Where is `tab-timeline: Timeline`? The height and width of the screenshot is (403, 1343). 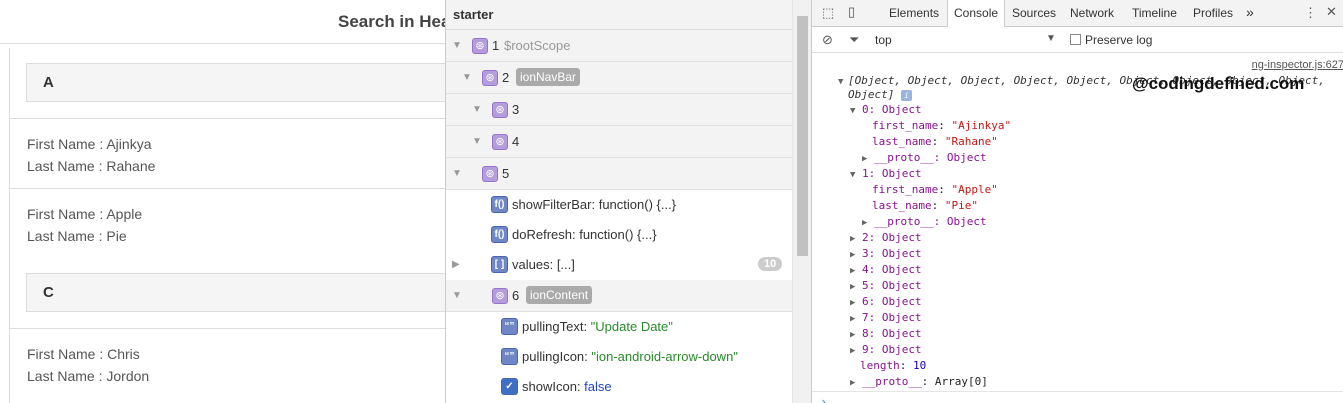
tab-timeline: Timeline is located at coordinates (1154, 13).